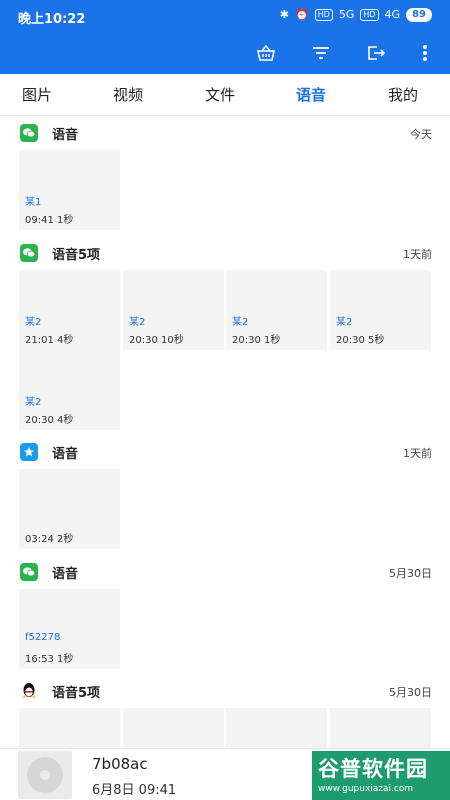  What do you see at coordinates (69, 310) in the screenshot?
I see `voice-item: 某2 21:01 4秒` at bounding box center [69, 310].